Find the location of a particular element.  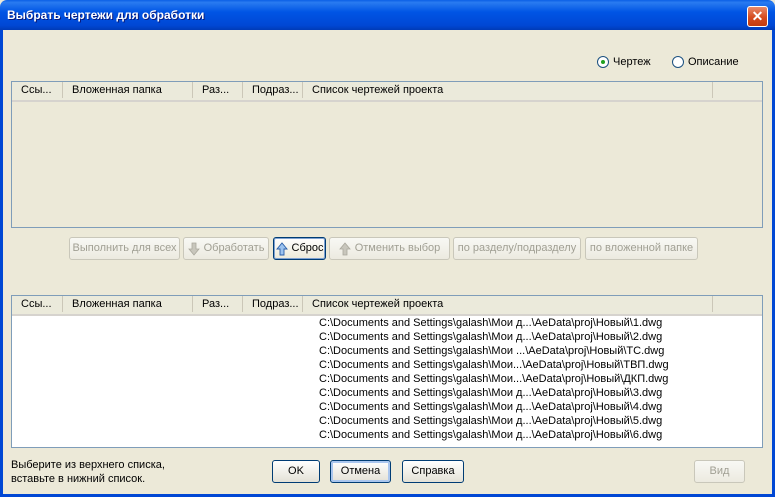

title-bar: Выбрать чертежи для обработки ✕ is located at coordinates (387, 15).